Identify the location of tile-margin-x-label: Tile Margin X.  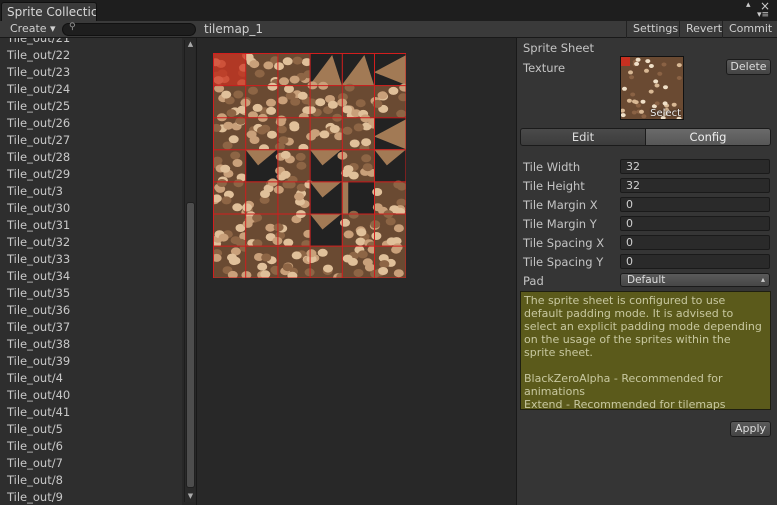
(560, 205).